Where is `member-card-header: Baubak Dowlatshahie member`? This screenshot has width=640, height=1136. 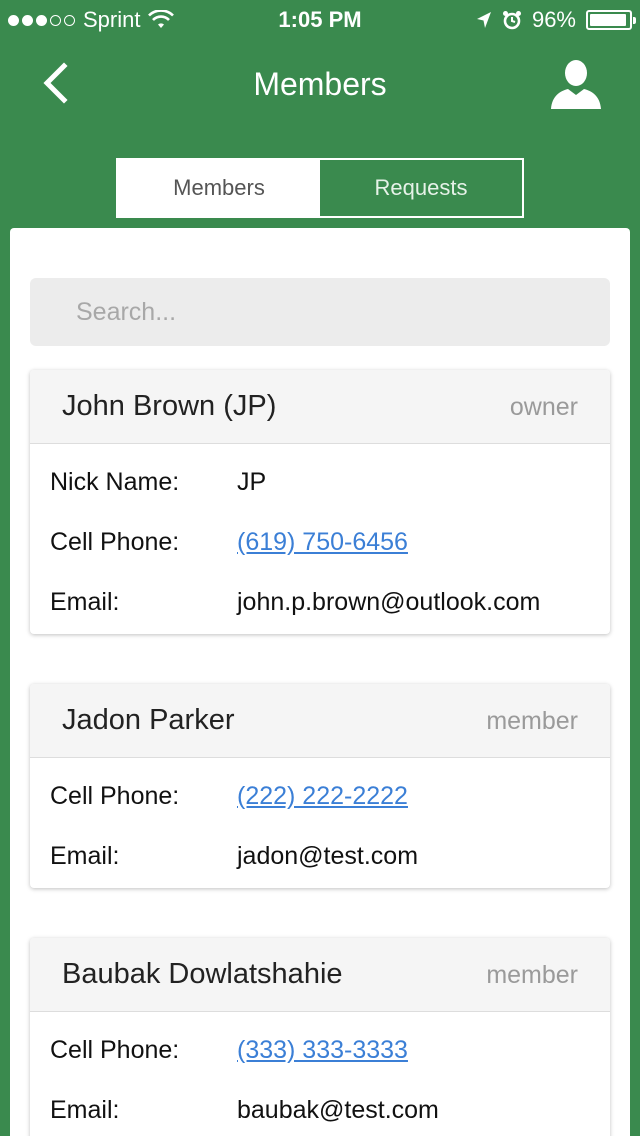 member-card-header: Baubak Dowlatshahie member is located at coordinates (320, 975).